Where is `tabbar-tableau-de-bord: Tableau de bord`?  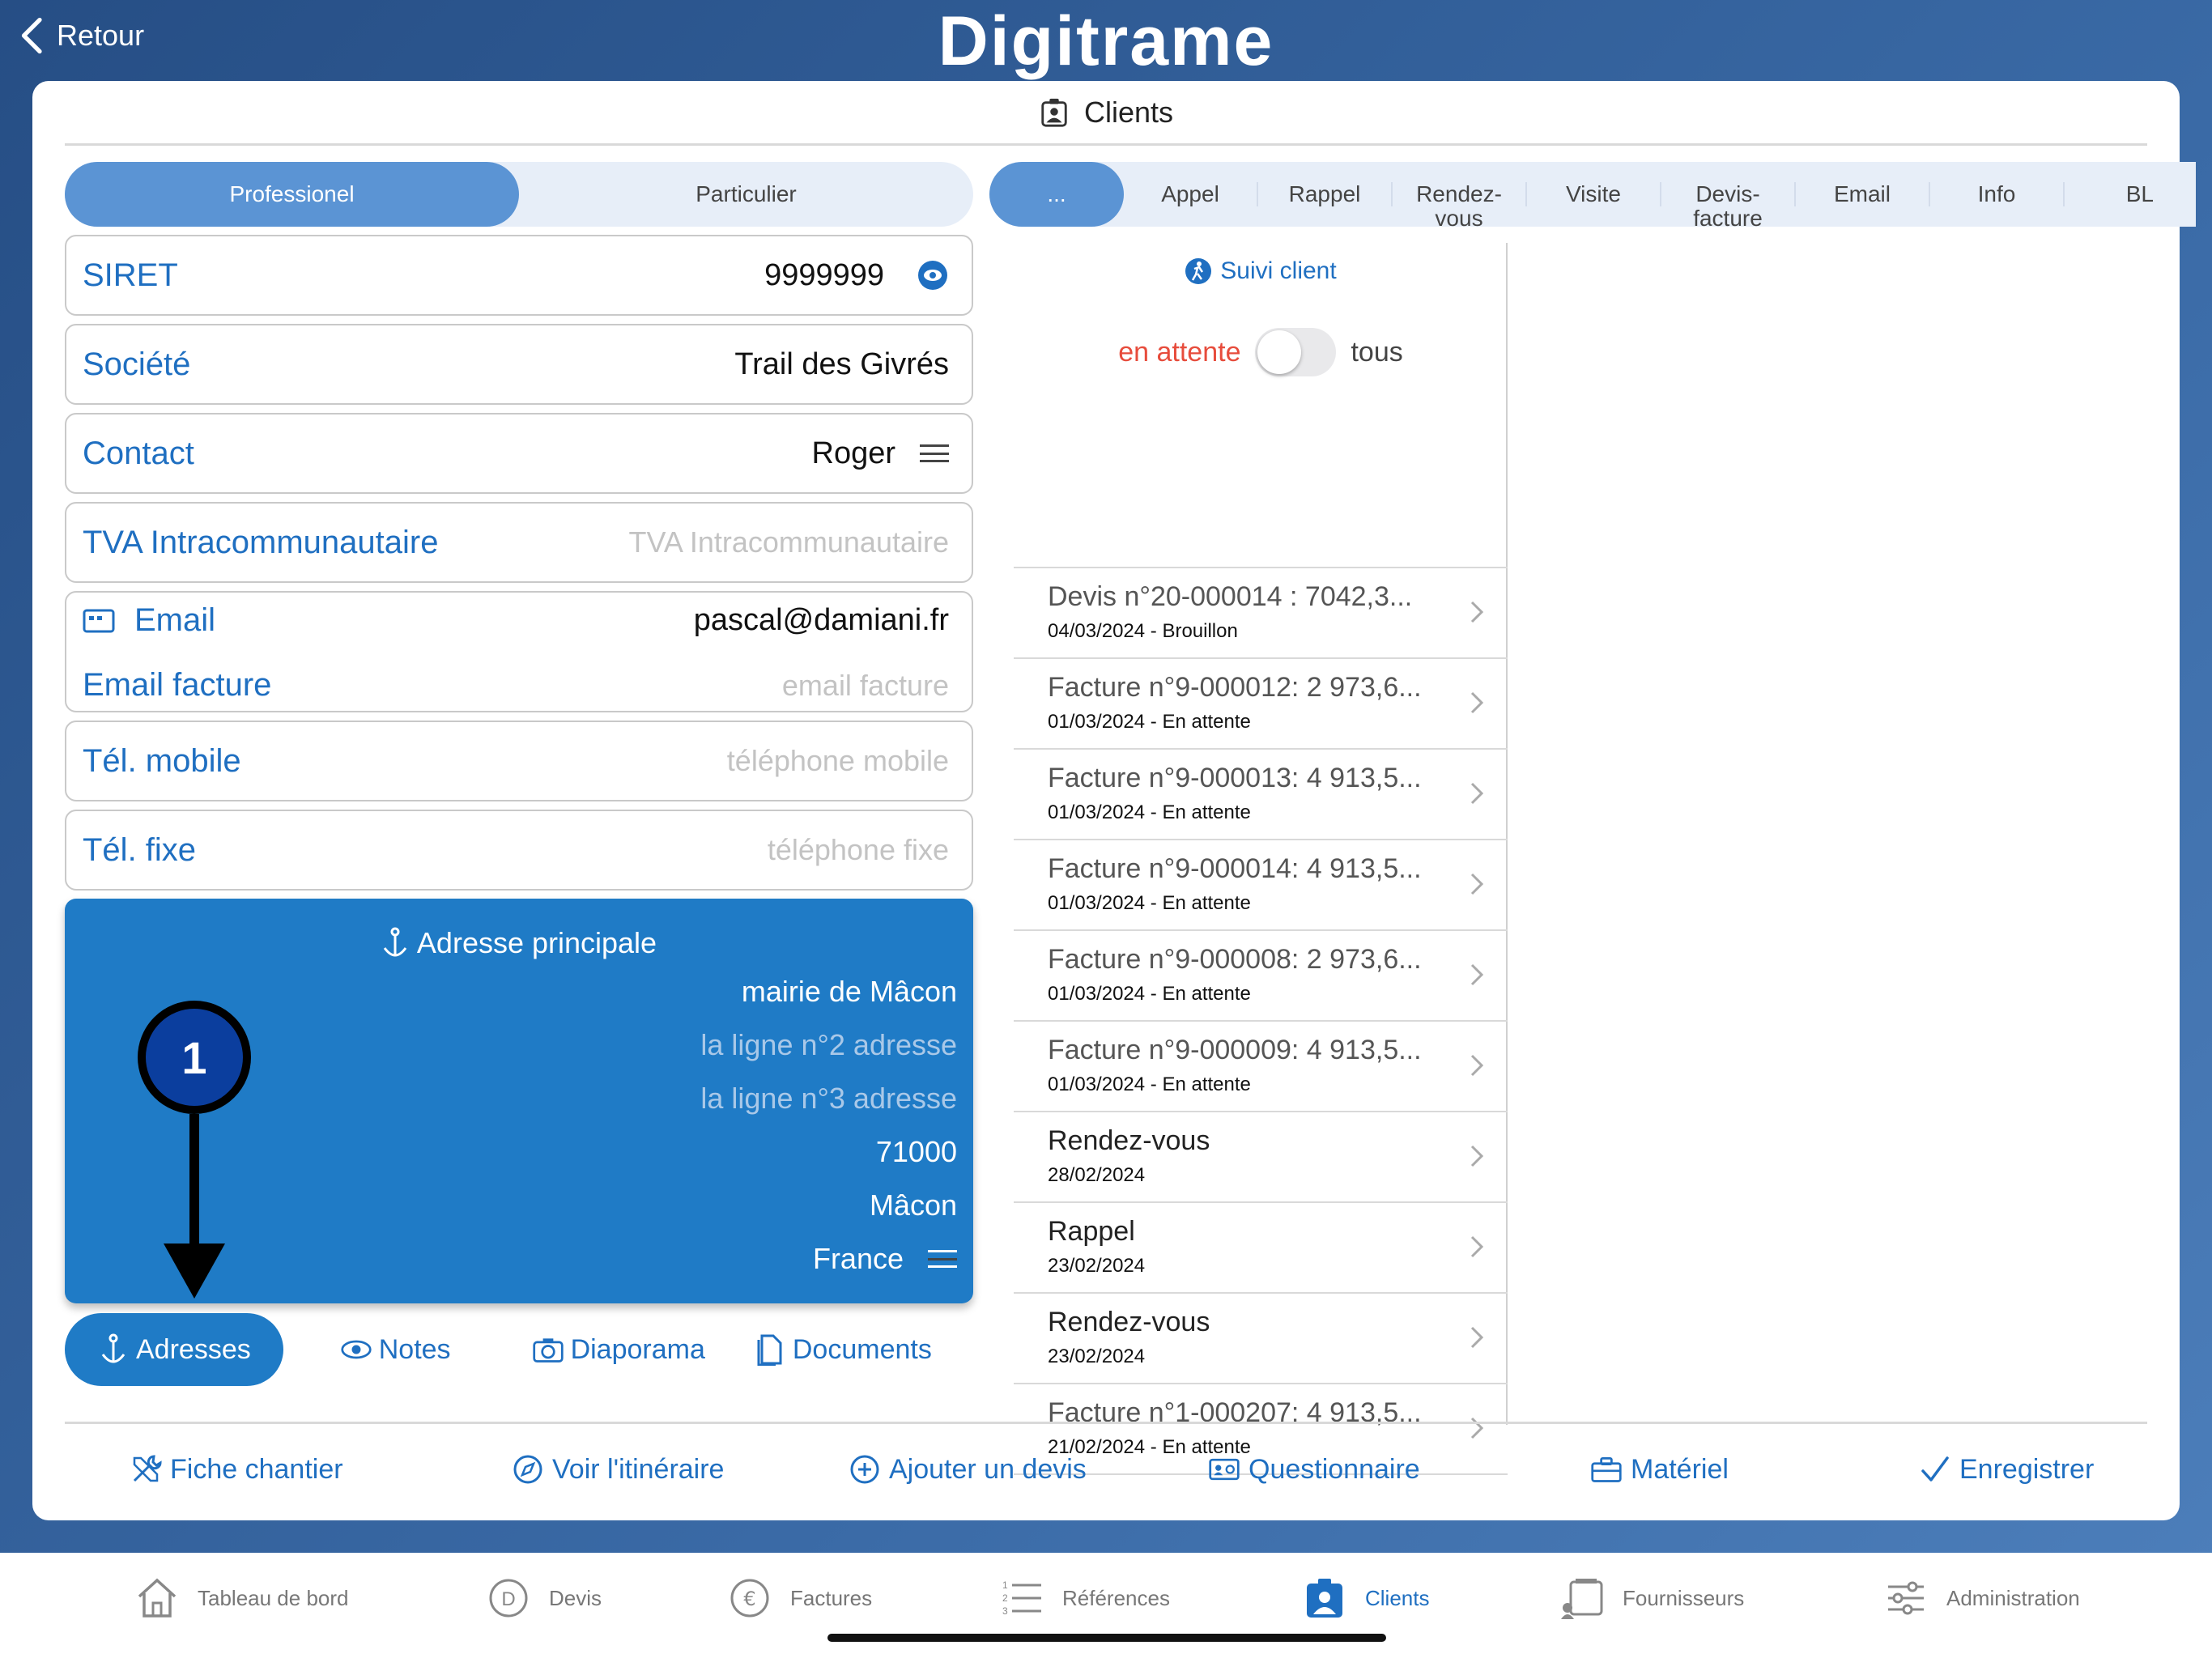
tabbar-tableau-de-bord: Tableau de bord is located at coordinates (241, 1598).